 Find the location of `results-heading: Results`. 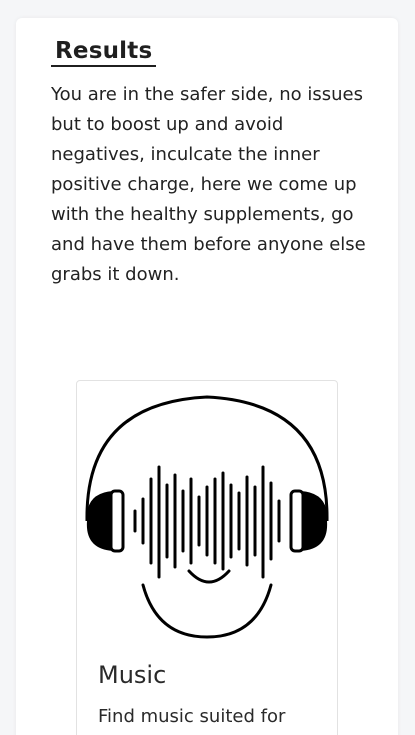

results-heading: Results is located at coordinates (104, 52).